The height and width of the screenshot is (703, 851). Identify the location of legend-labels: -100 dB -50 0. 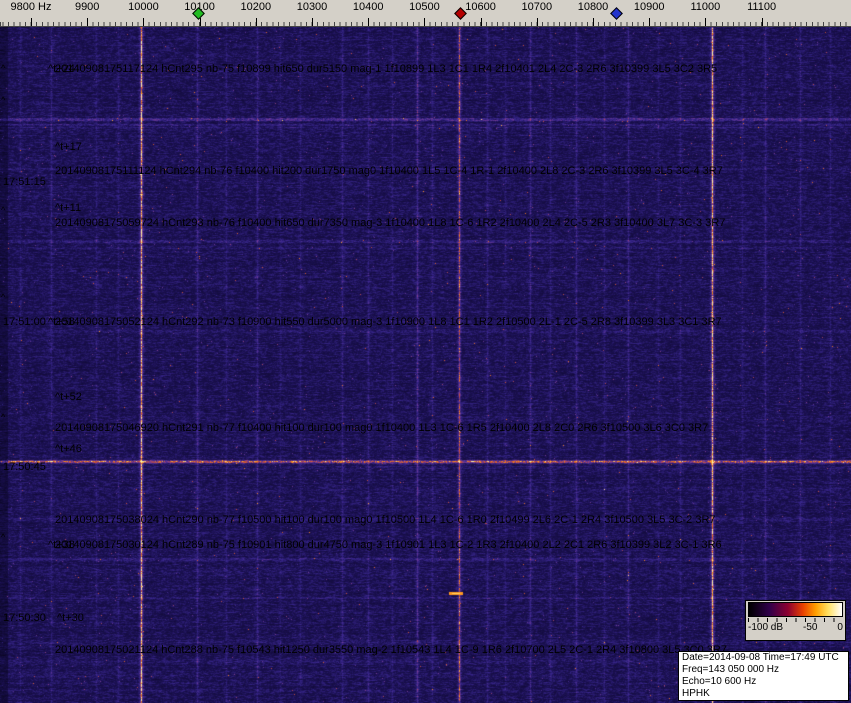
(795, 628).